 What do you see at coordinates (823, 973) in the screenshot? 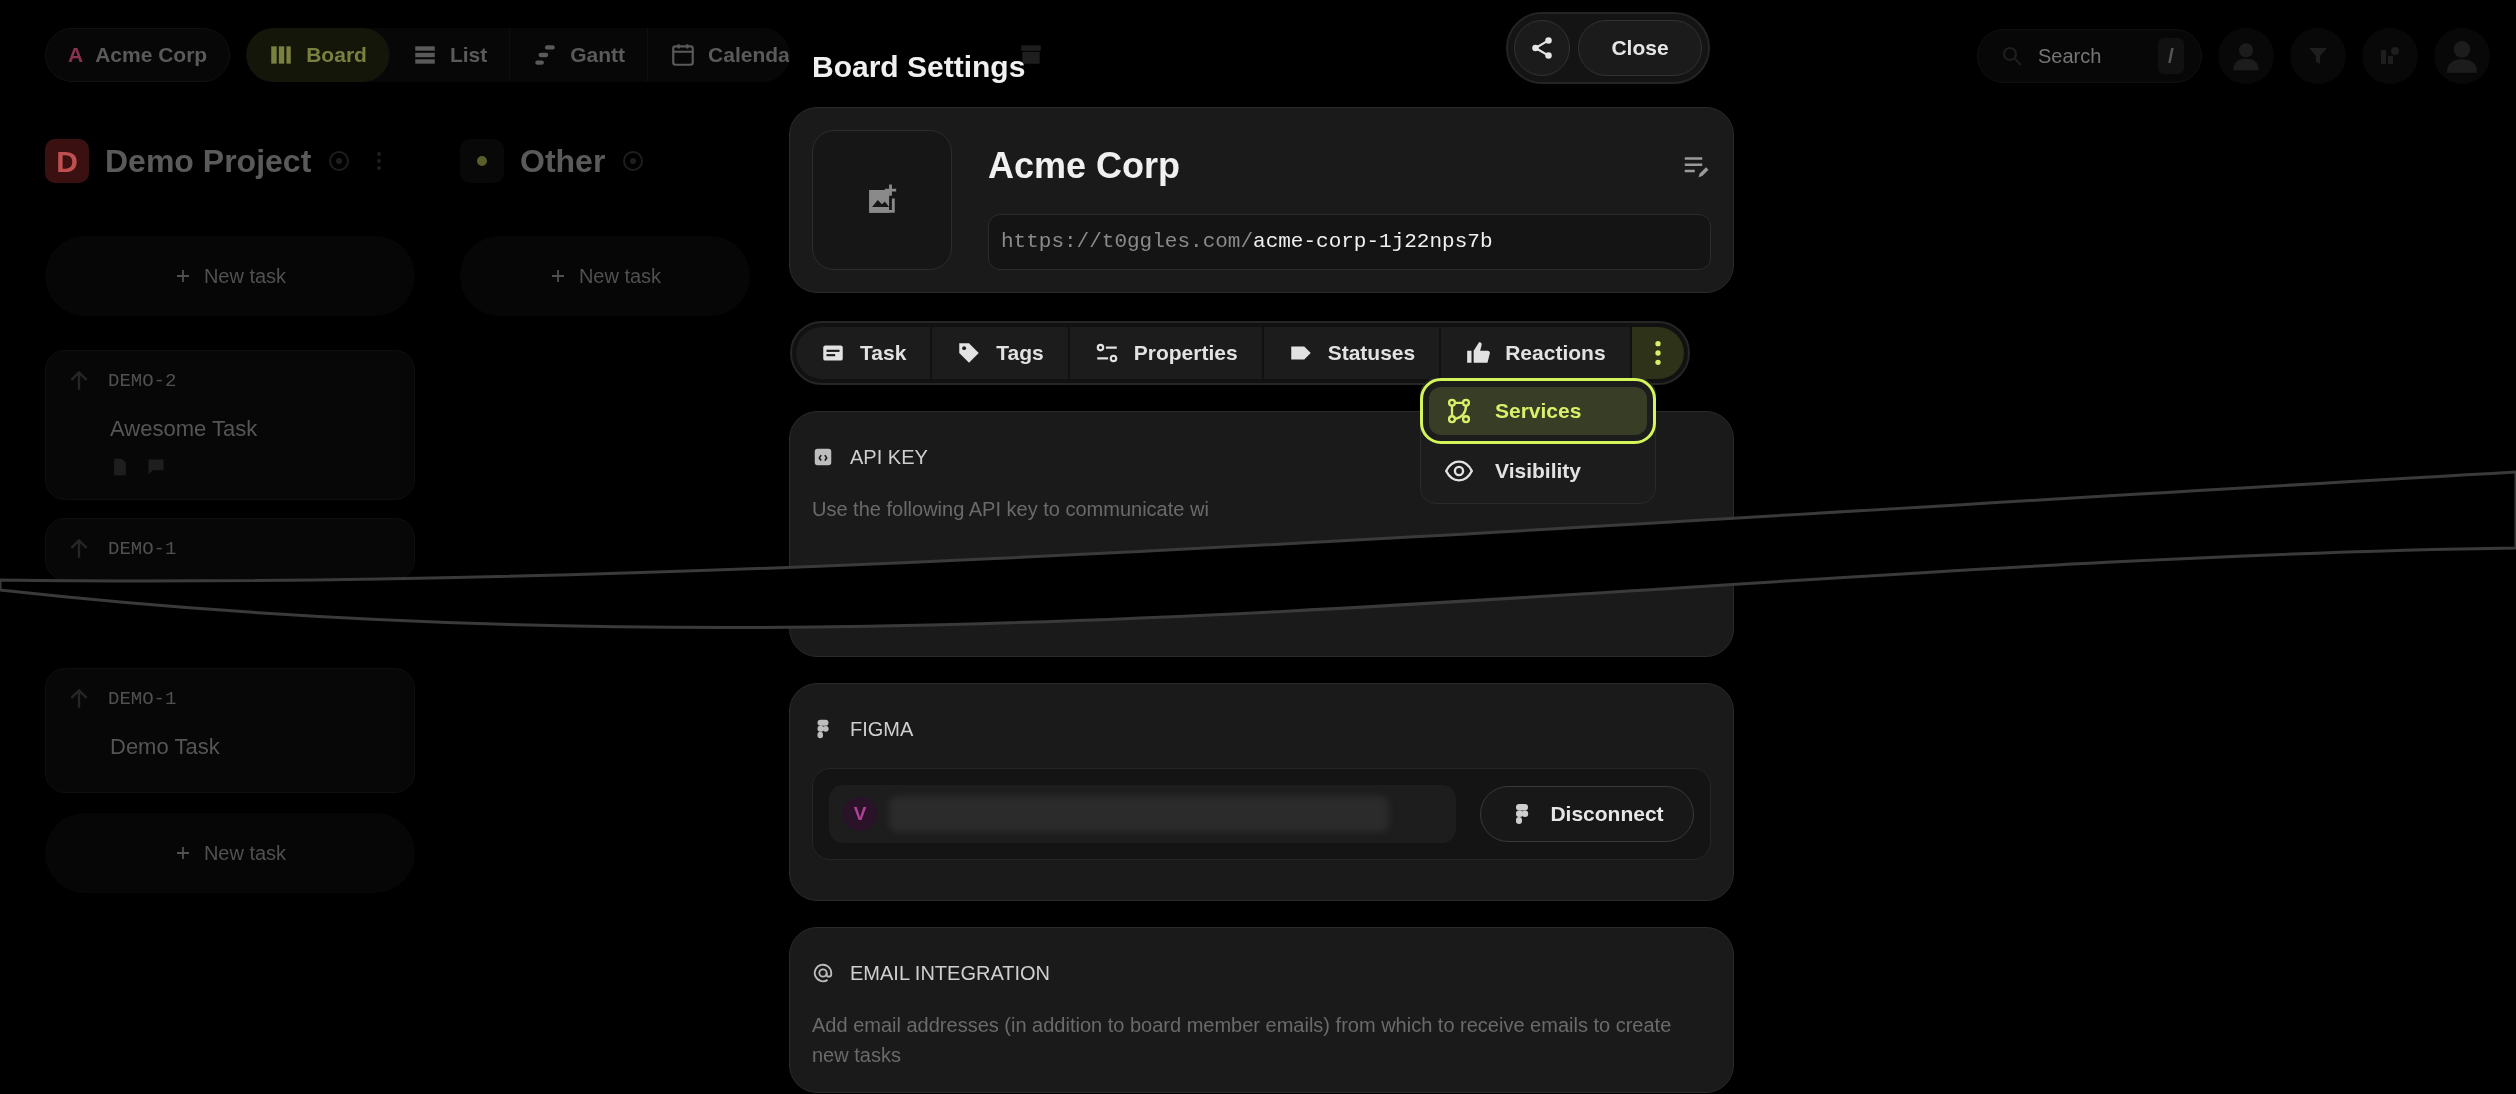
I see `at-sign-icon` at bounding box center [823, 973].